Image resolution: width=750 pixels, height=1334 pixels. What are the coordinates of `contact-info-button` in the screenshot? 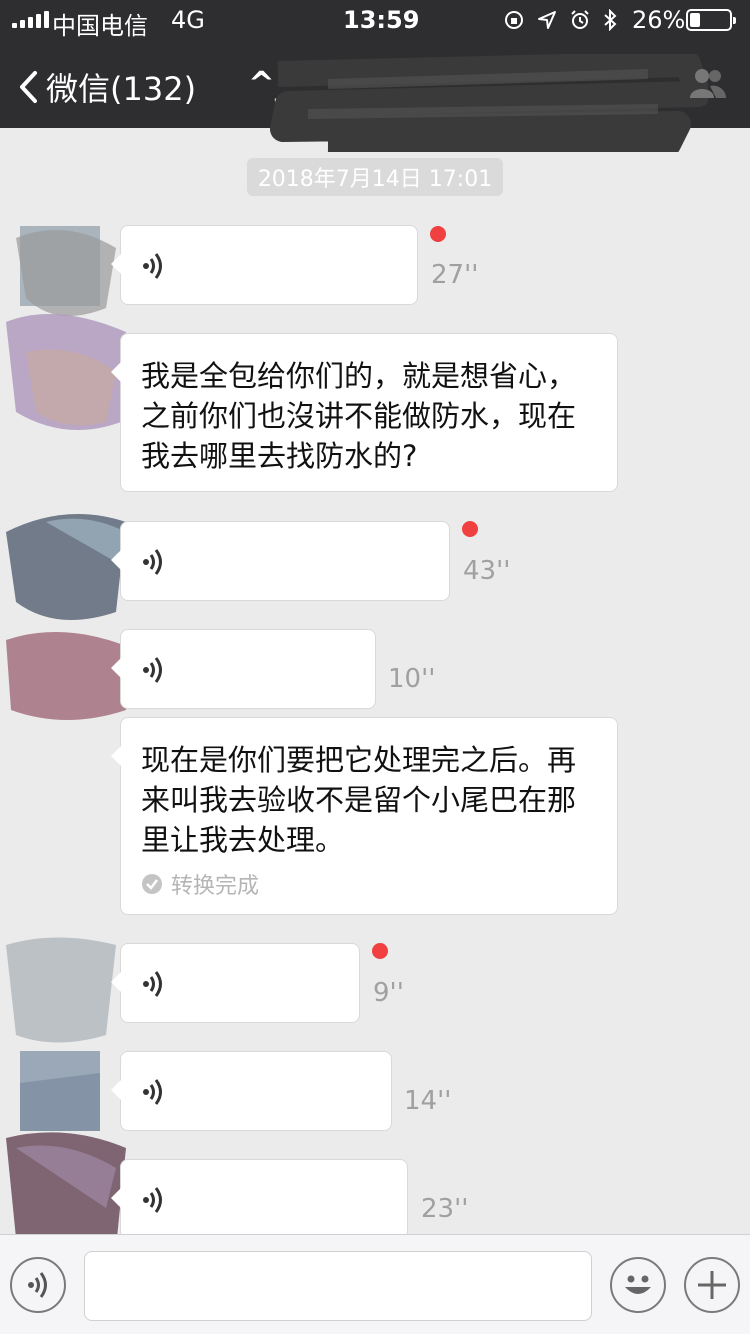 It's located at (708, 85).